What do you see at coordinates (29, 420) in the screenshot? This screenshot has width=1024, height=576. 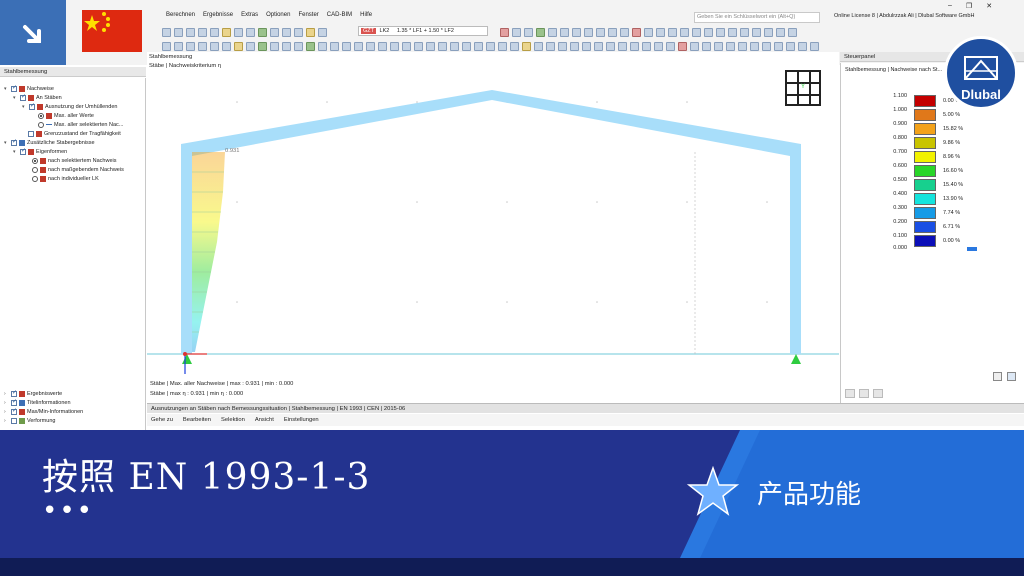 I see `tree-item-verformung: › Verformung` at bounding box center [29, 420].